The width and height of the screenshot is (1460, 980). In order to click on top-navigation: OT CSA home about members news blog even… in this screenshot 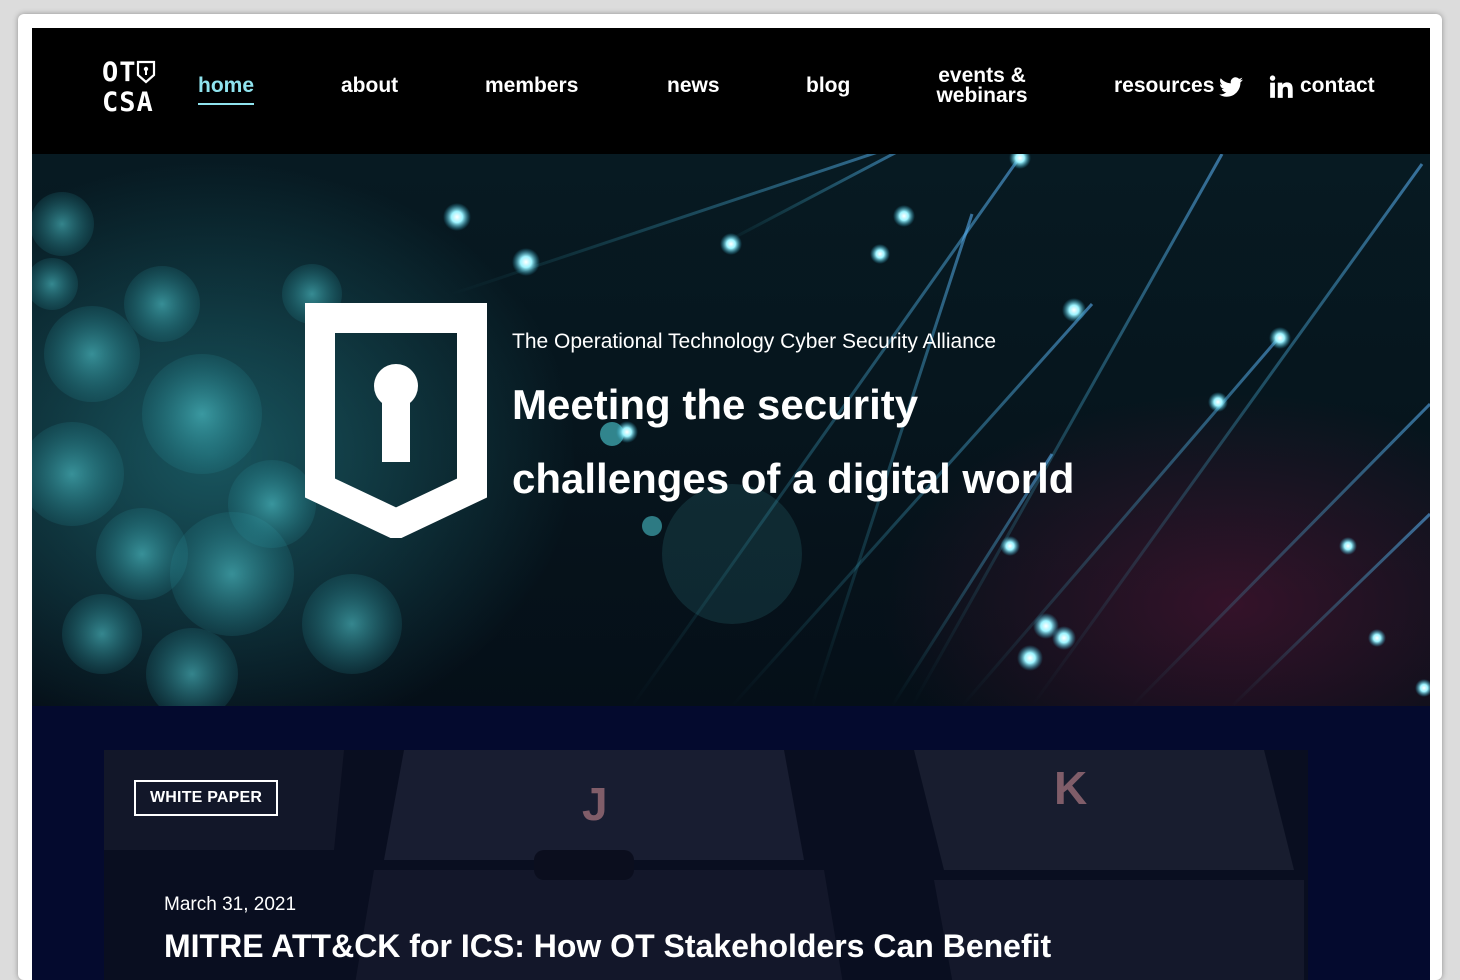, I will do `click(731, 91)`.